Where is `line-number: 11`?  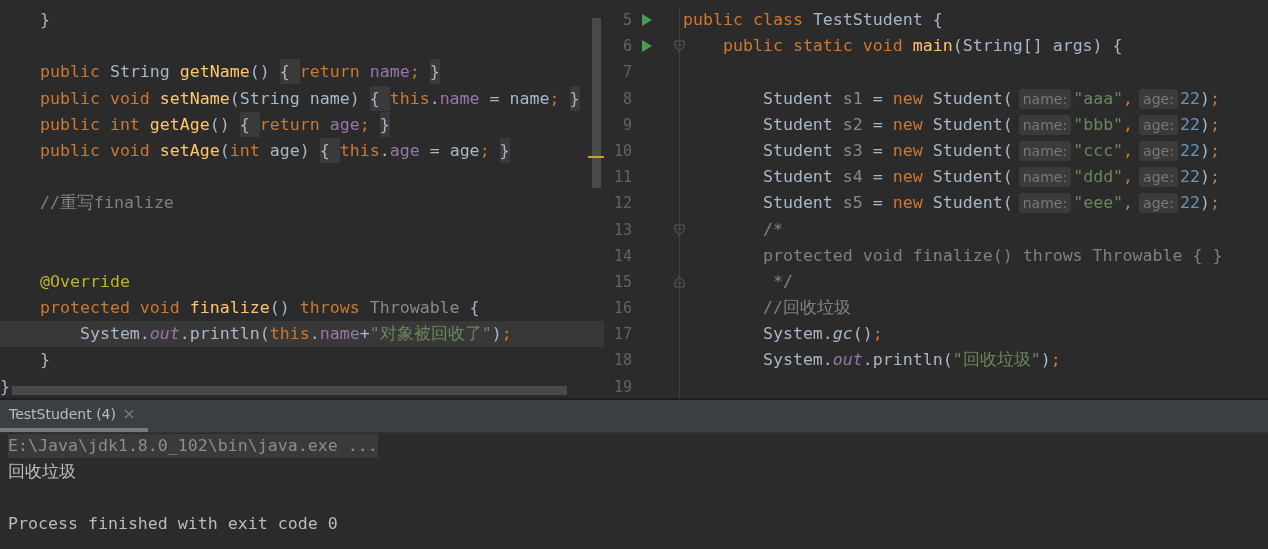
line-number: 11 is located at coordinates (622, 178).